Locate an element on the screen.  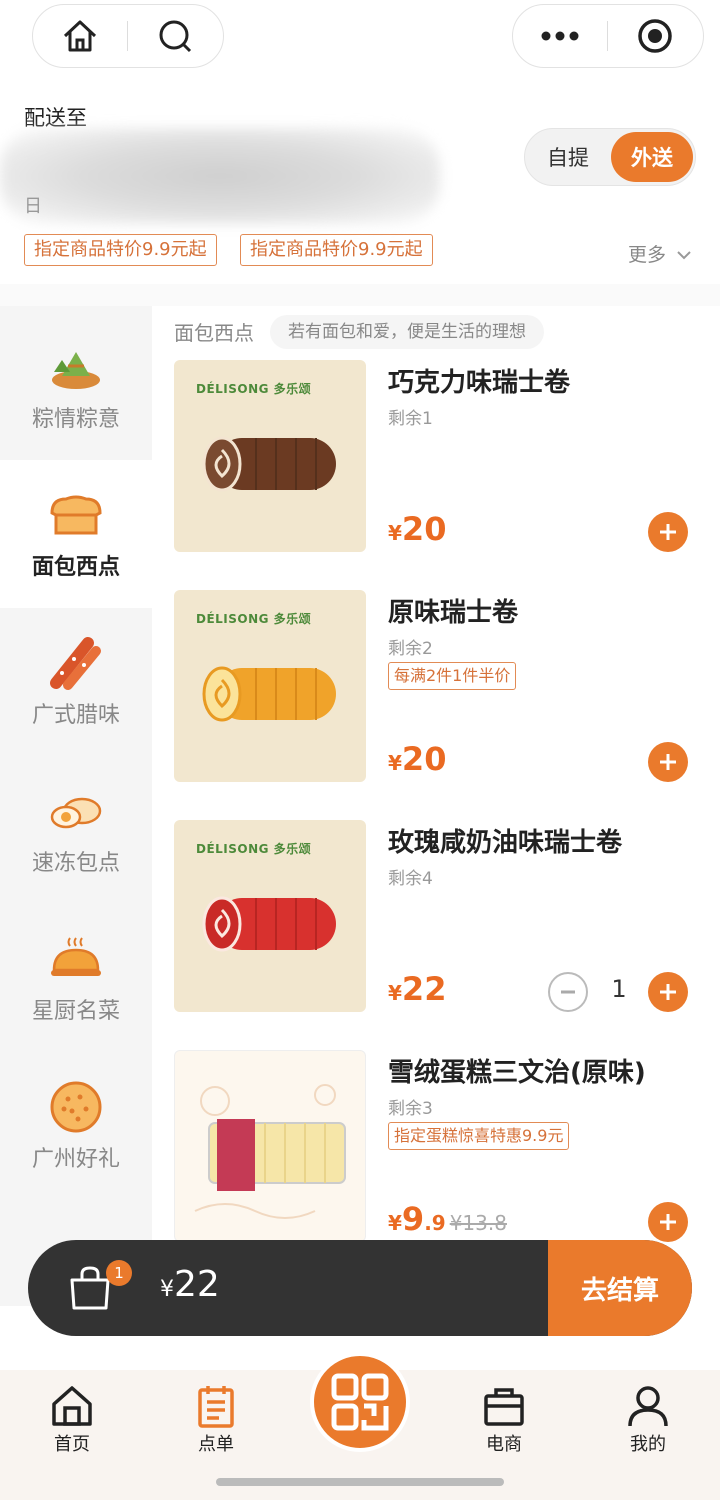
sidebar-item-label: 粽情粽意 is located at coordinates (75, 419).